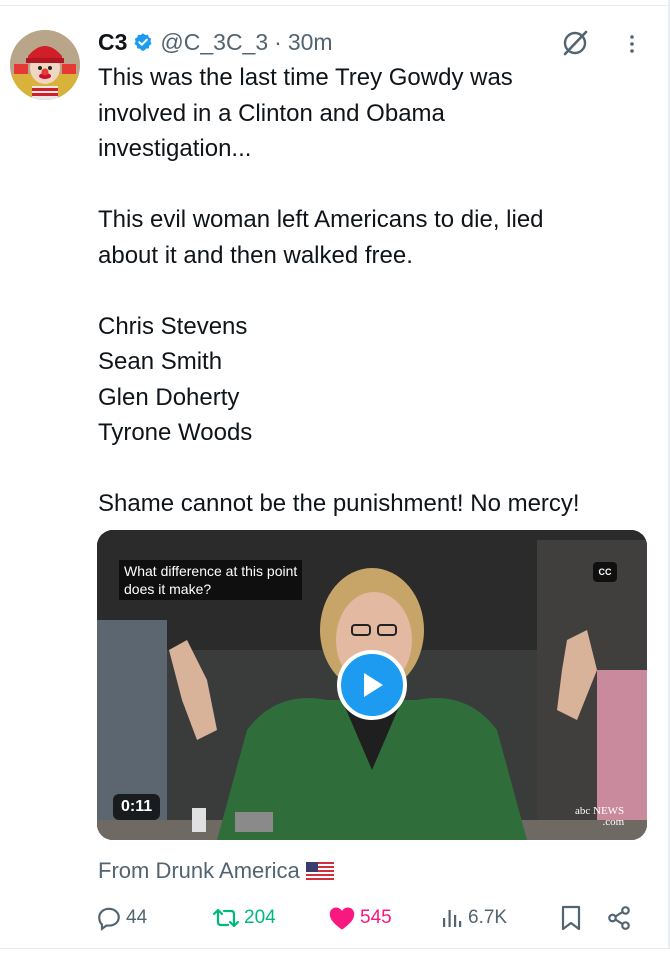 The image size is (670, 962). What do you see at coordinates (173, 326) in the screenshot?
I see `tweet-line: Chris Stevens` at bounding box center [173, 326].